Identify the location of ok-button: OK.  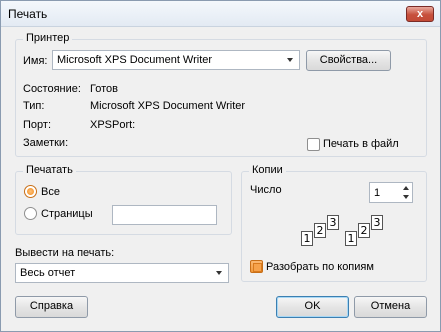
(312, 307).